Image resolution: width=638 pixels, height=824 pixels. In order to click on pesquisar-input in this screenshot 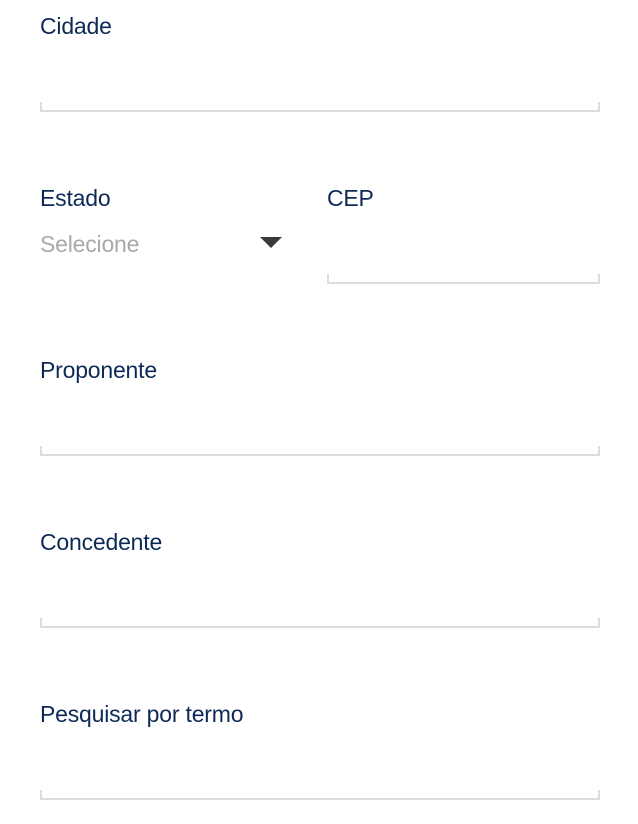, I will do `click(320, 781)`.